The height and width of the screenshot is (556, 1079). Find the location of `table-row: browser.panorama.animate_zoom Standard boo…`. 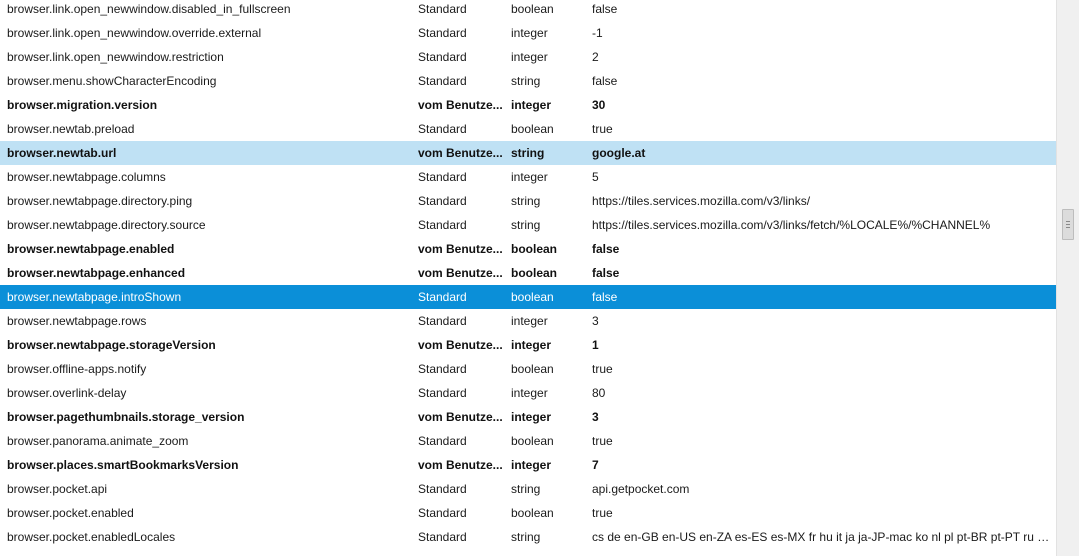

table-row: browser.panorama.animate_zoom Standard boo… is located at coordinates (528, 441).